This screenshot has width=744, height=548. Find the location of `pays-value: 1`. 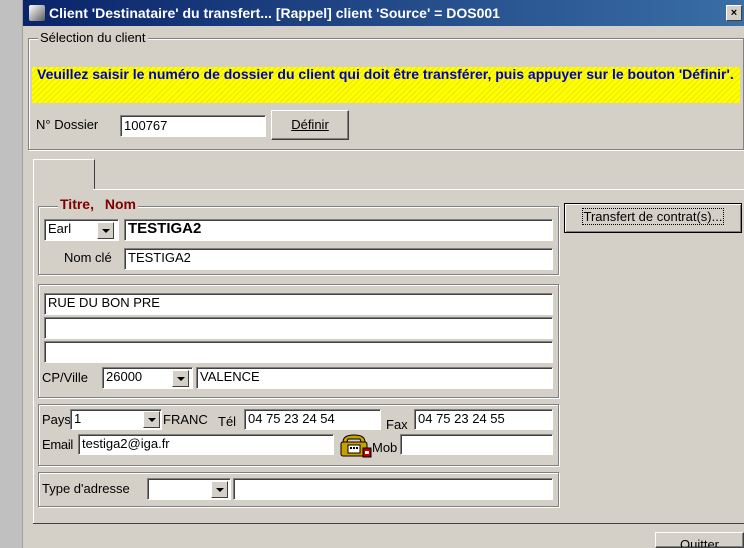

pays-value: 1 is located at coordinates (78, 418).